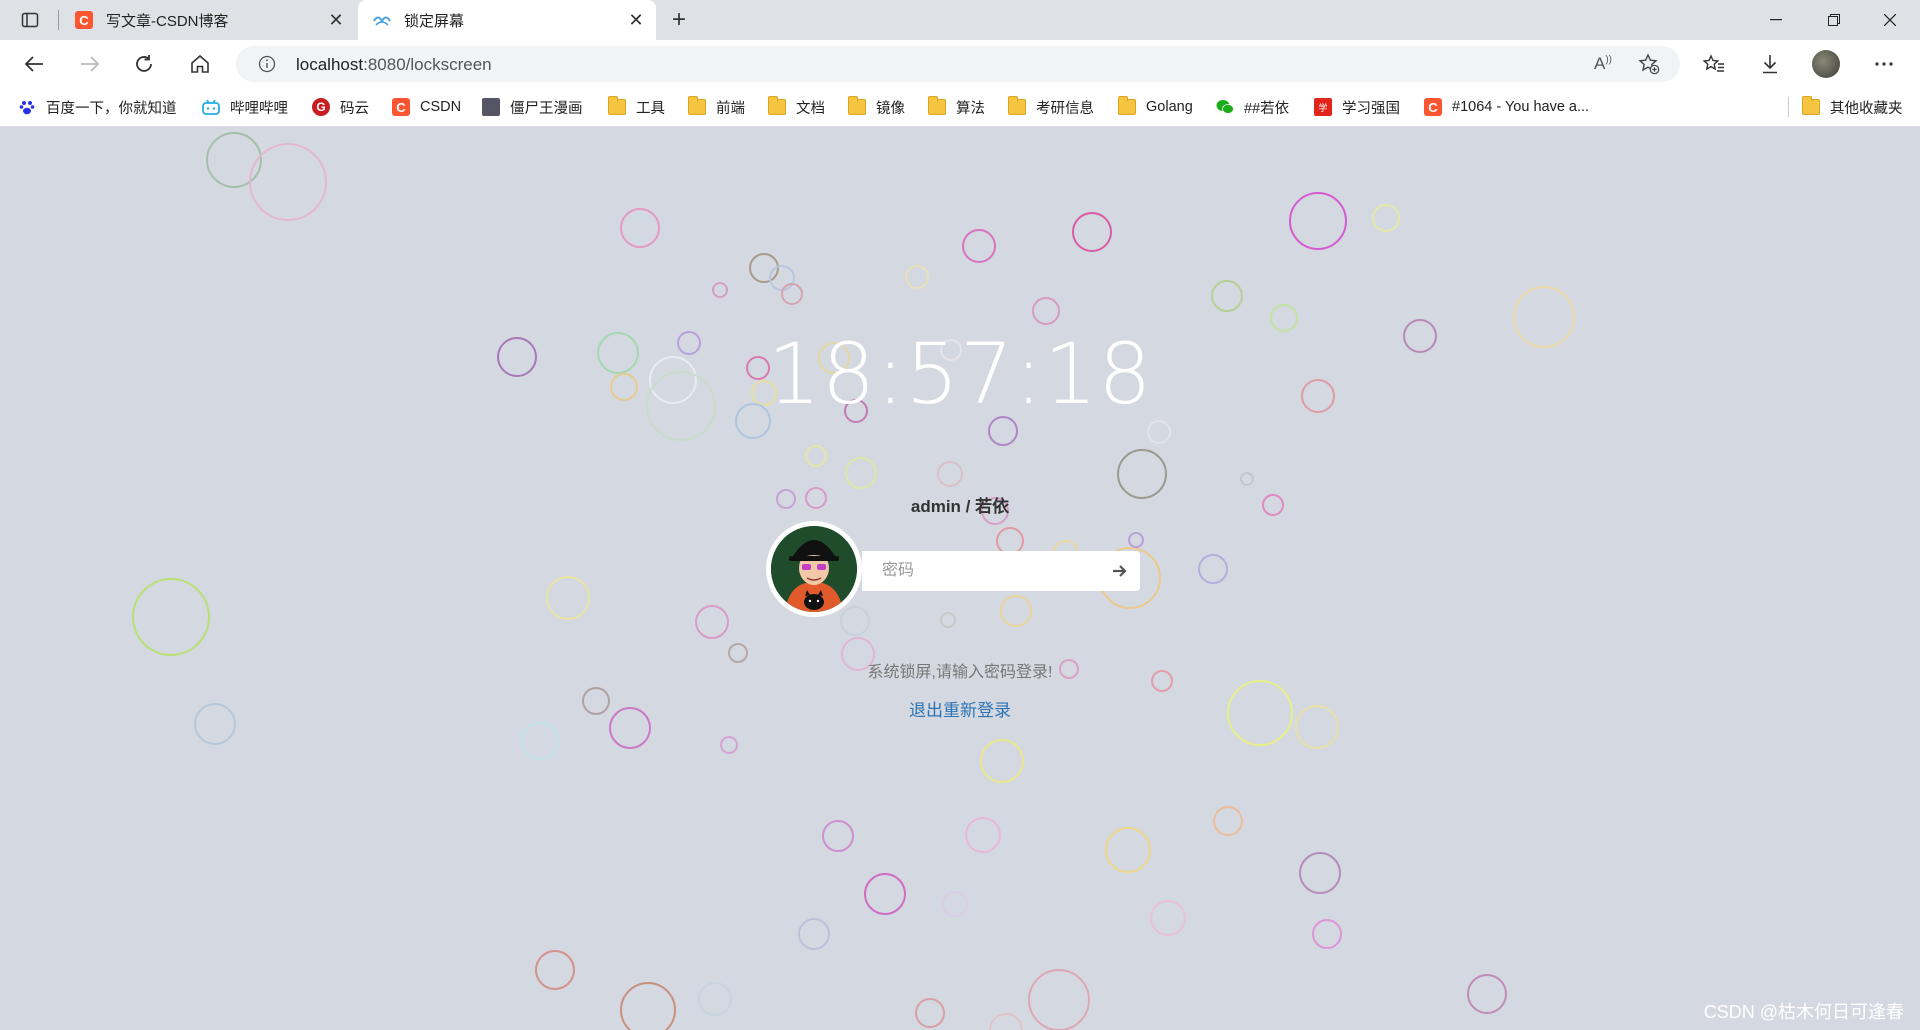 The height and width of the screenshot is (1030, 1920). Describe the element at coordinates (267, 66) in the screenshot. I see `info-icon` at that location.